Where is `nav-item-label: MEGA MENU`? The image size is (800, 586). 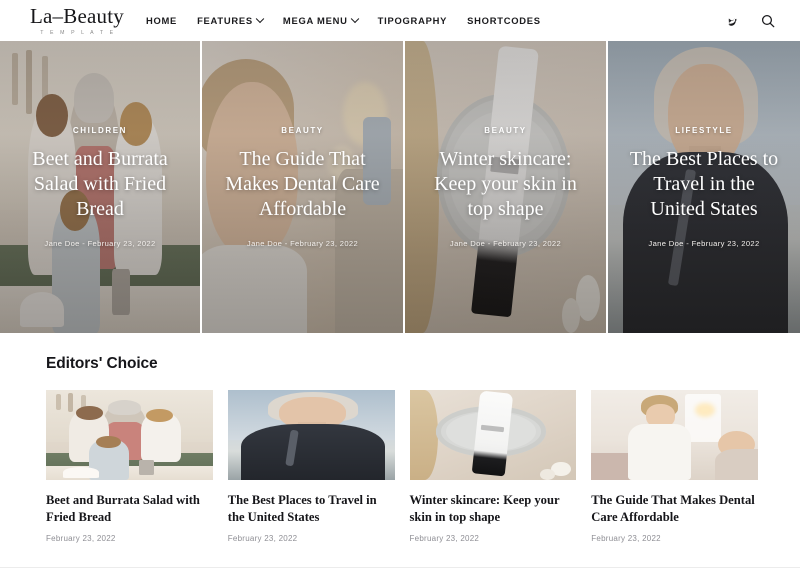 nav-item-label: MEGA MENU is located at coordinates (315, 20).